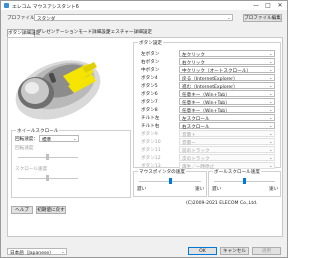 This screenshot has height=258, width=320. I want to click on profile-select: スタンダ ⌄, so click(133, 18).